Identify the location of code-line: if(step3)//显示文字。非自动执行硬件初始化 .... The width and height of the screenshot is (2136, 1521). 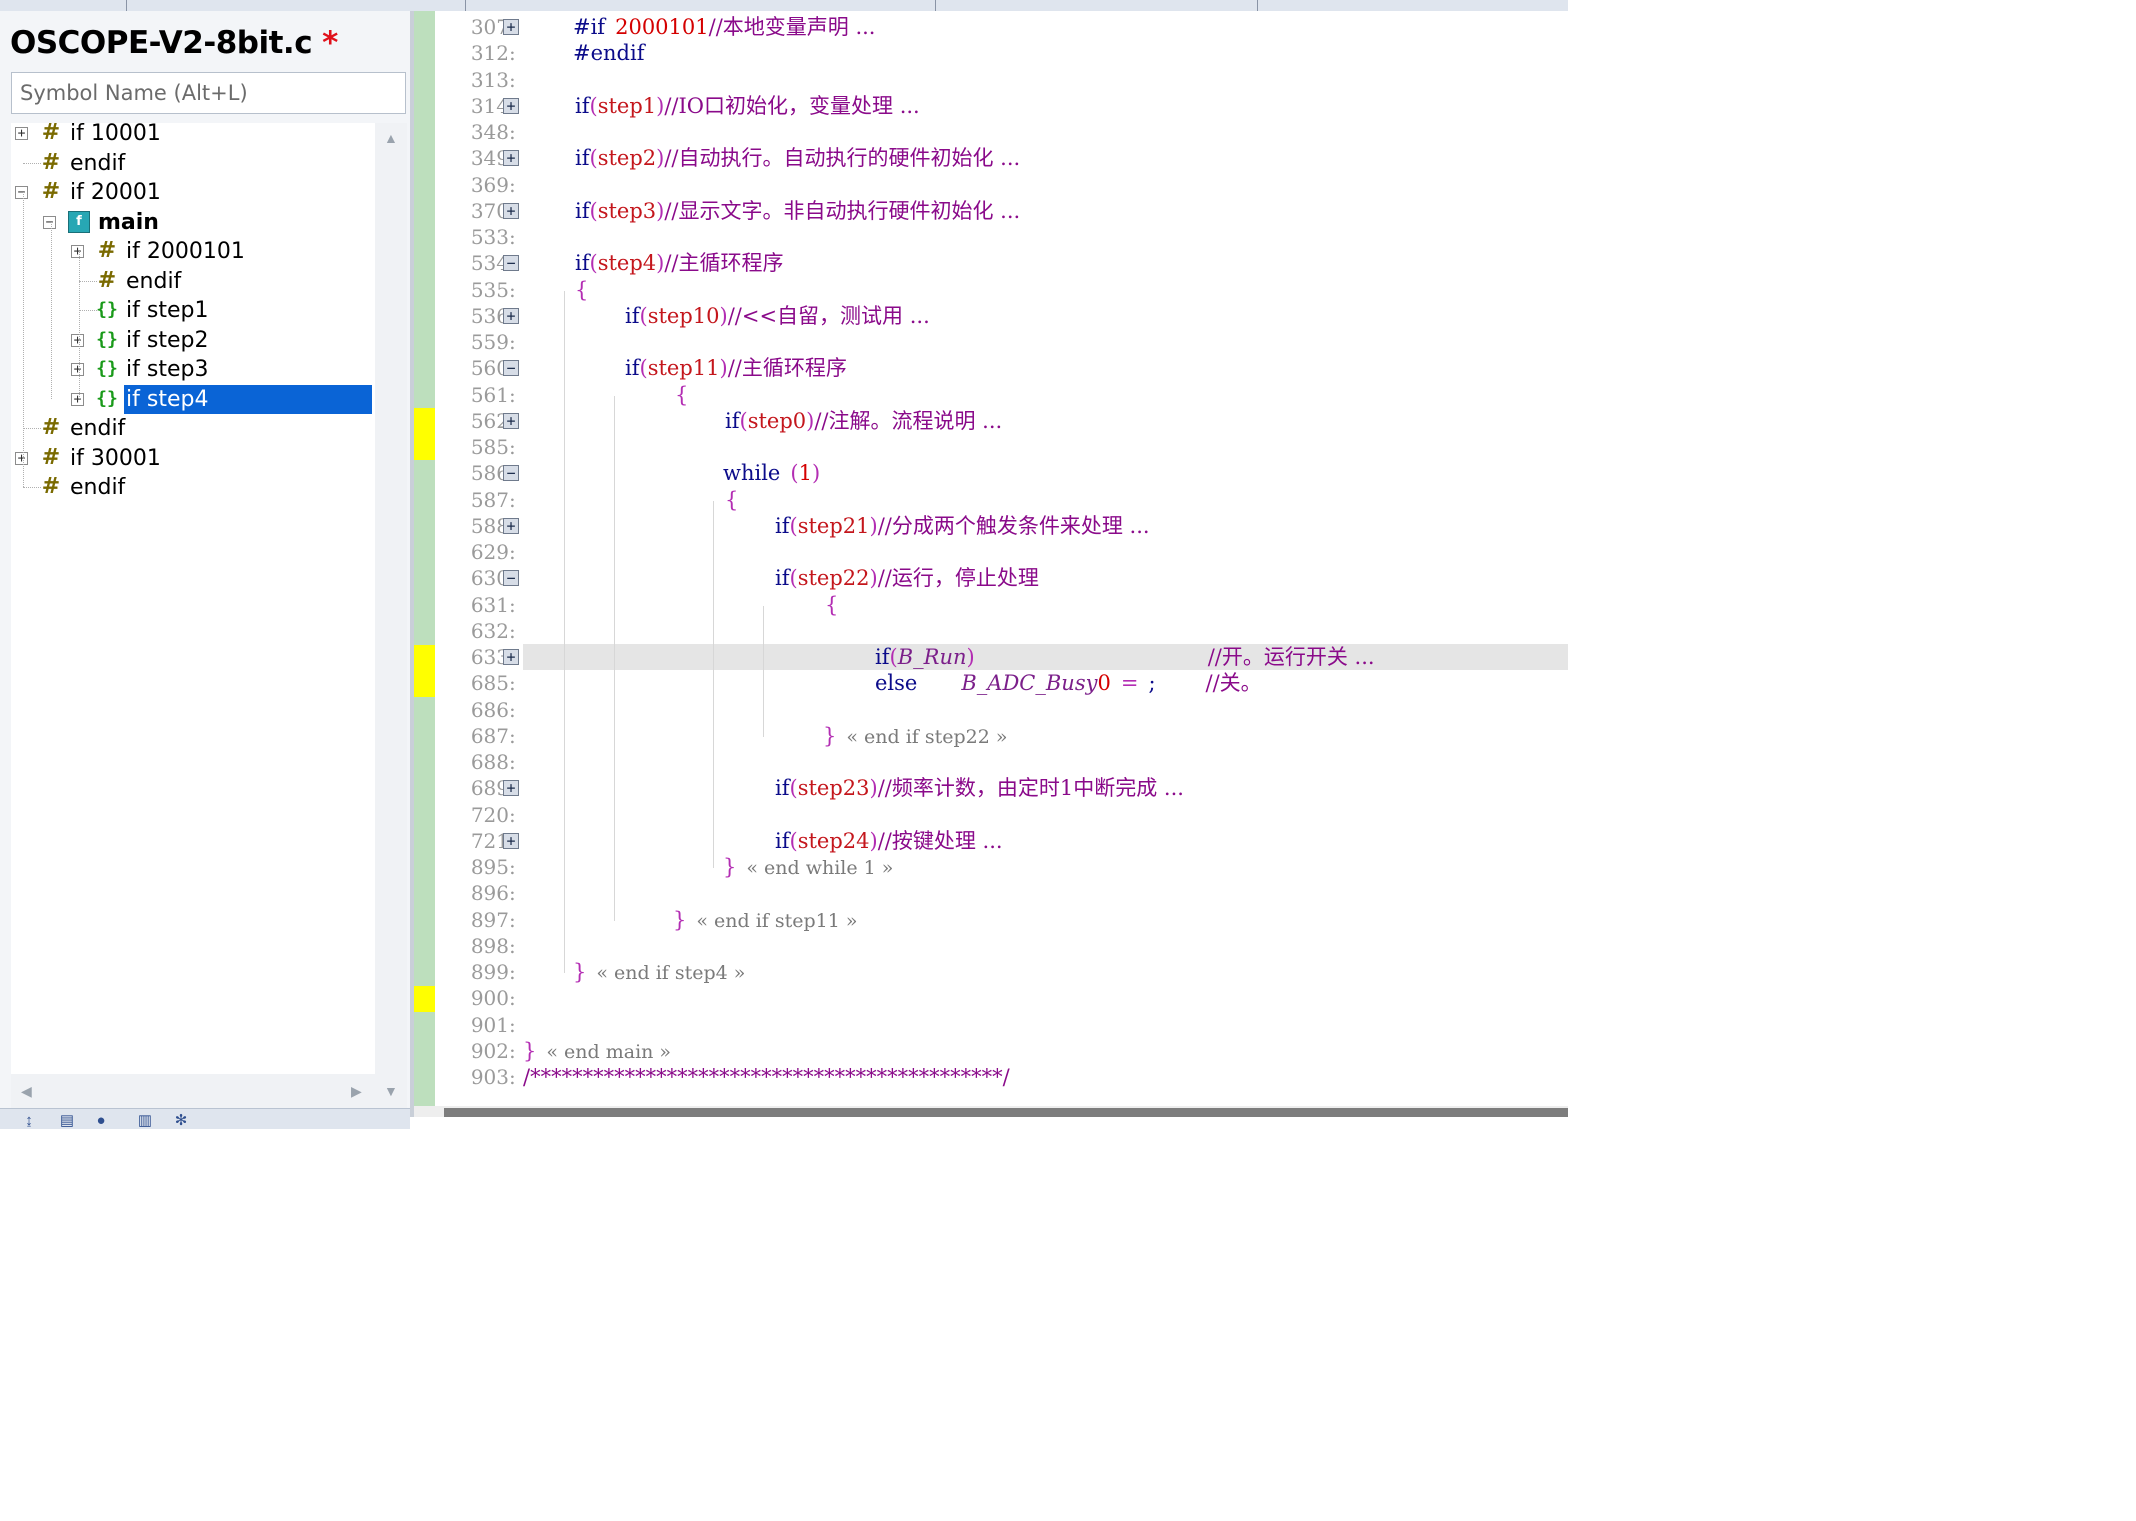
(797, 211).